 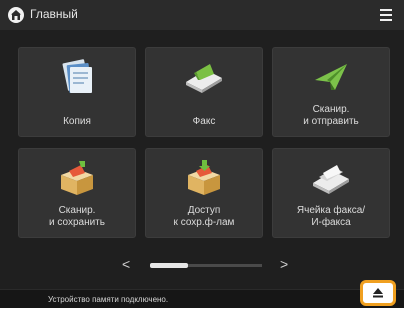 I want to click on menu-button, so click(x=386, y=15).